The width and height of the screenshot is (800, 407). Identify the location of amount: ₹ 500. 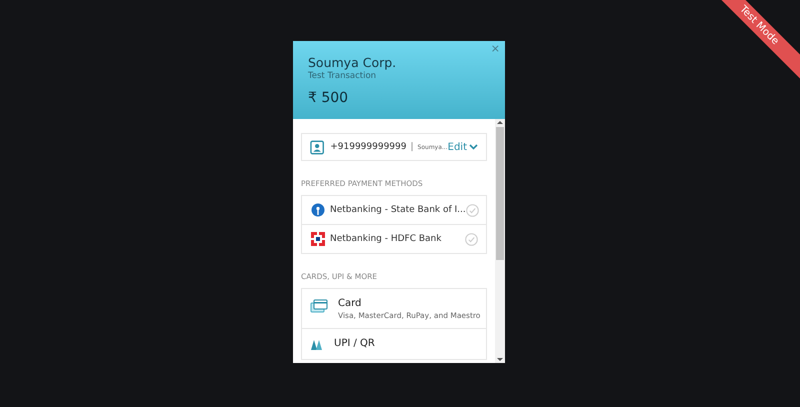
(329, 98).